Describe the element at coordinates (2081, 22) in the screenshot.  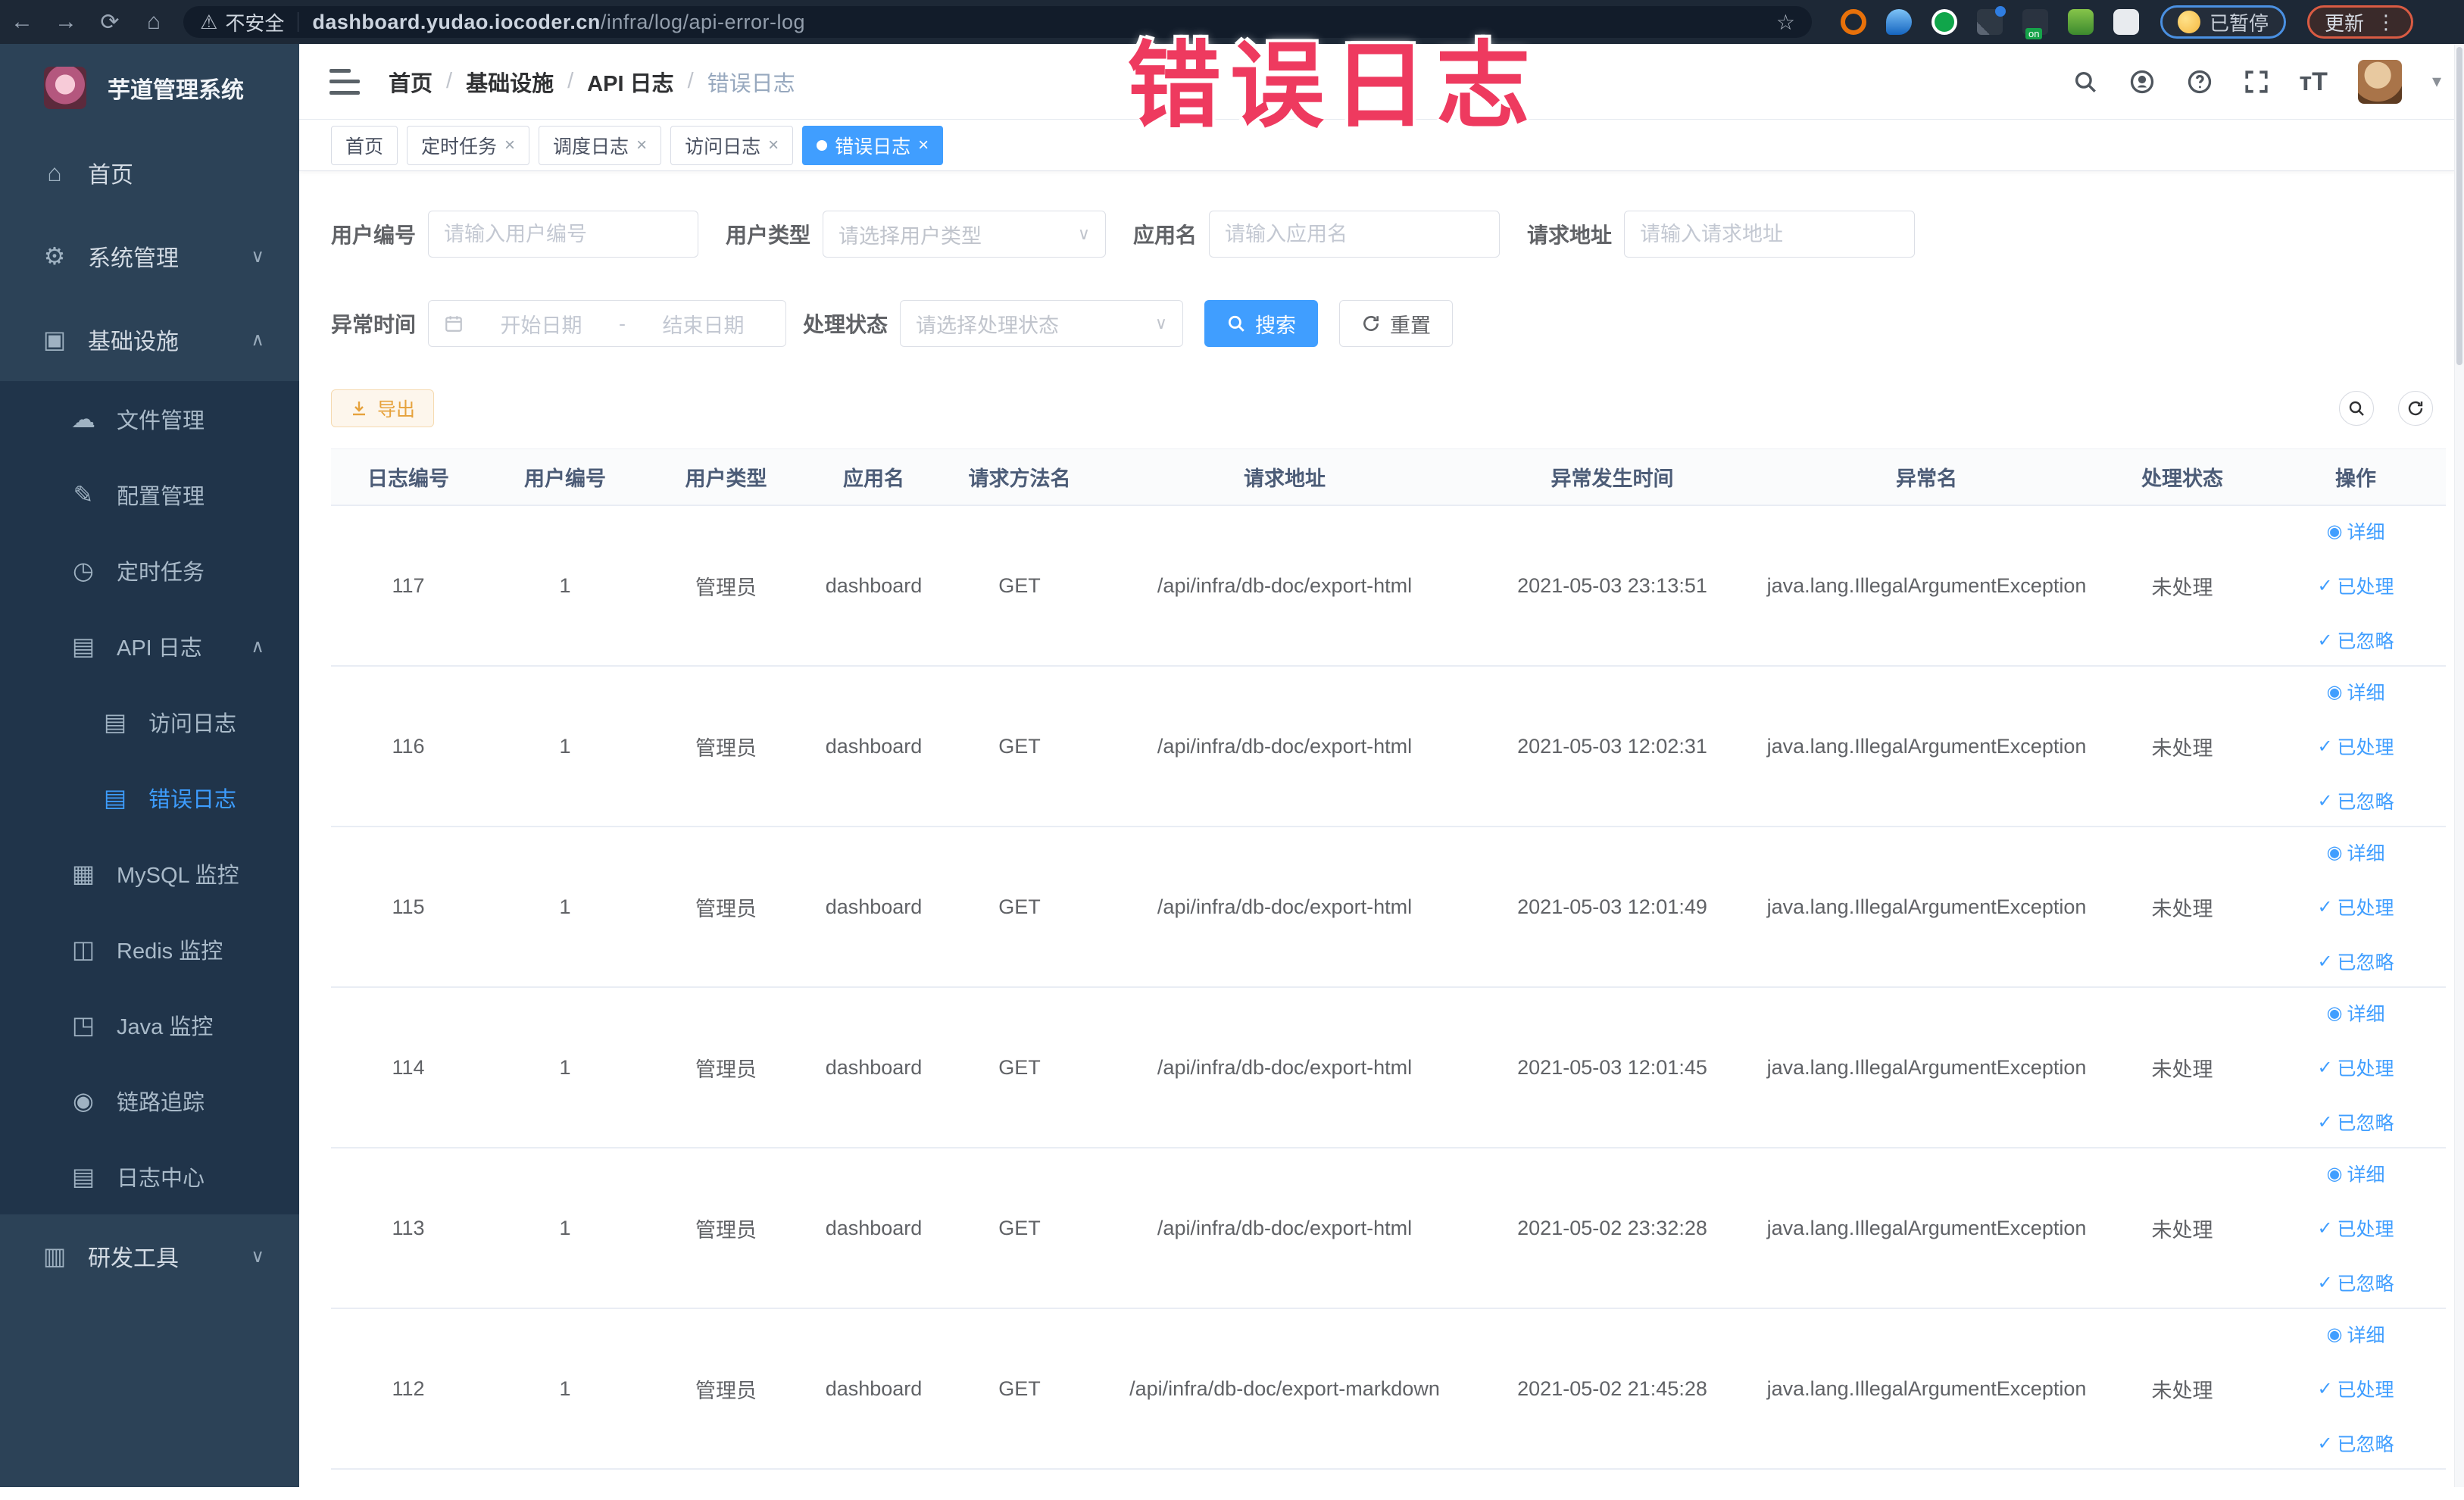
I see `extension-plant-icon` at that location.